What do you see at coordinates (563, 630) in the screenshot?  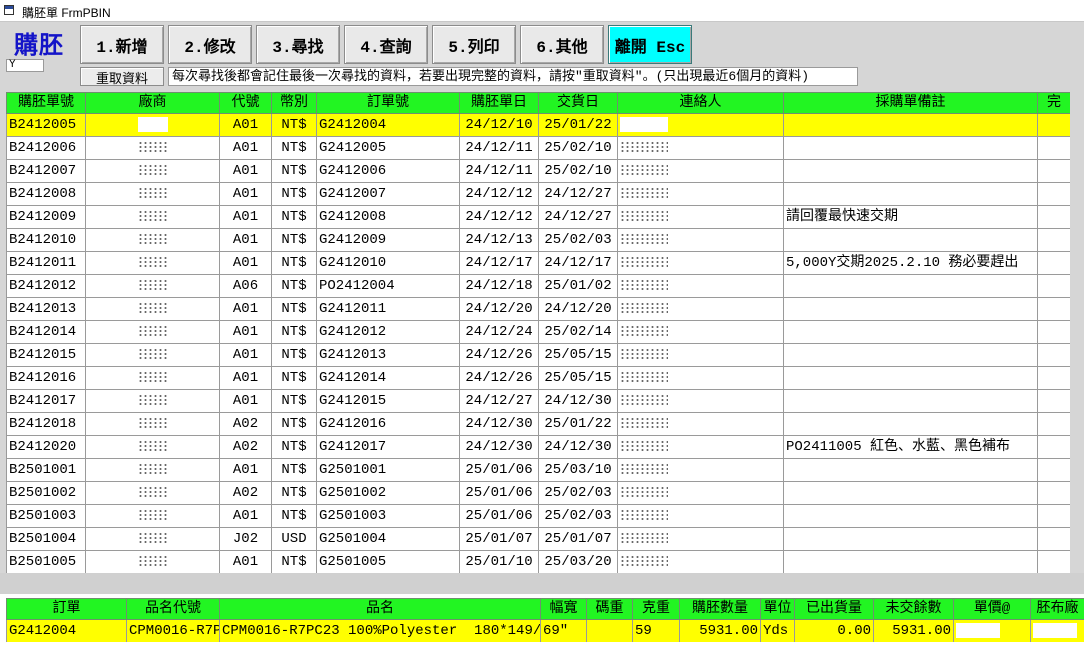 I see `cell-width: 69"` at bounding box center [563, 630].